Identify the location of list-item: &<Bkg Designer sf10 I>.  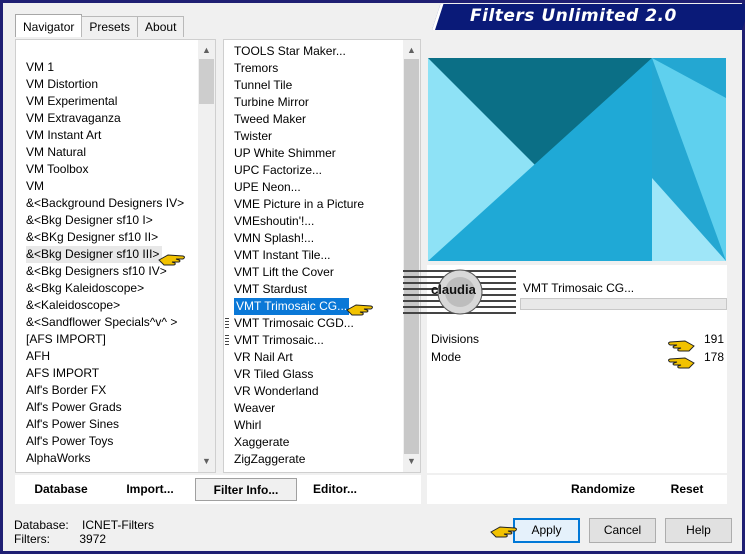
(89, 220).